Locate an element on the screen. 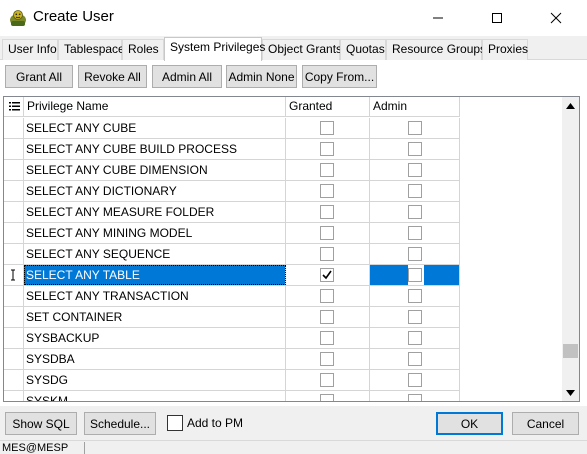 The width and height of the screenshot is (587, 454). admin-all-button: Admin All is located at coordinates (187, 76).